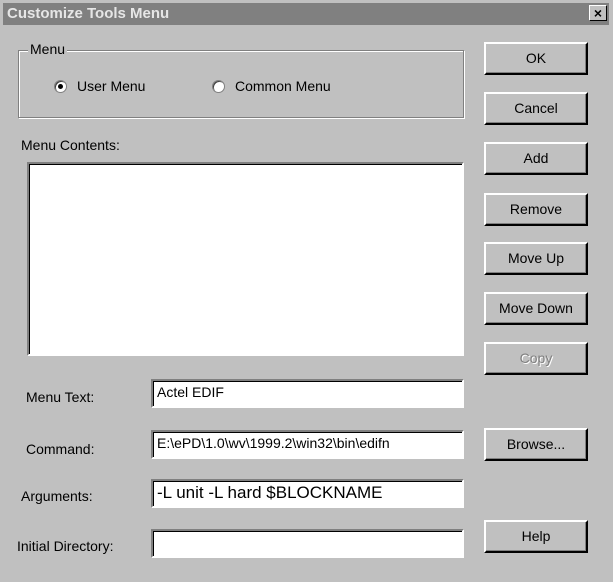 The width and height of the screenshot is (613, 582). Describe the element at coordinates (60, 86) in the screenshot. I see `radio-selected-icon` at that location.